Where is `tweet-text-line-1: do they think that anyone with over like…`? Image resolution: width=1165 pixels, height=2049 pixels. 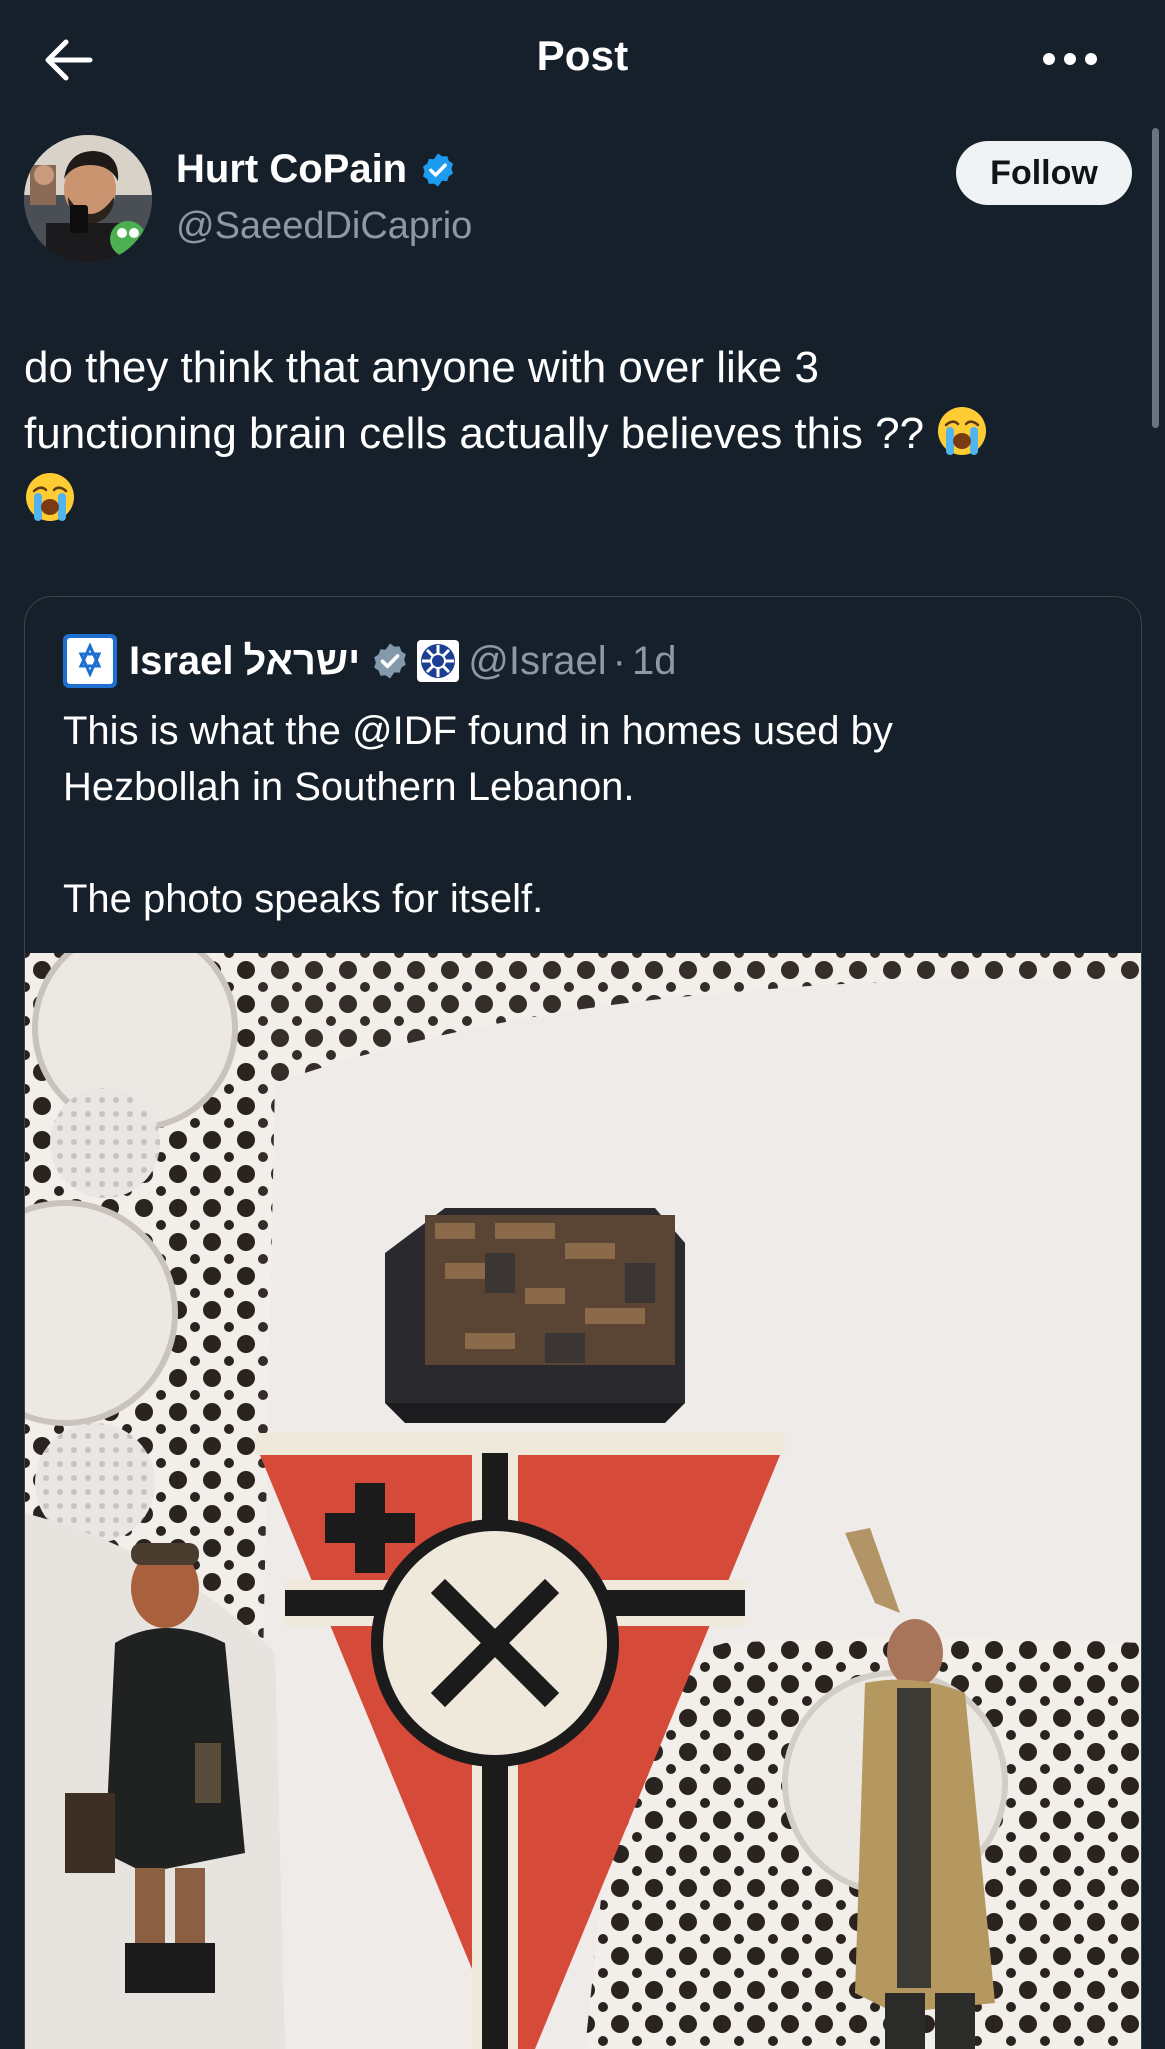
tweet-text-line-1: do they think that anyone with over like… is located at coordinates (421, 367).